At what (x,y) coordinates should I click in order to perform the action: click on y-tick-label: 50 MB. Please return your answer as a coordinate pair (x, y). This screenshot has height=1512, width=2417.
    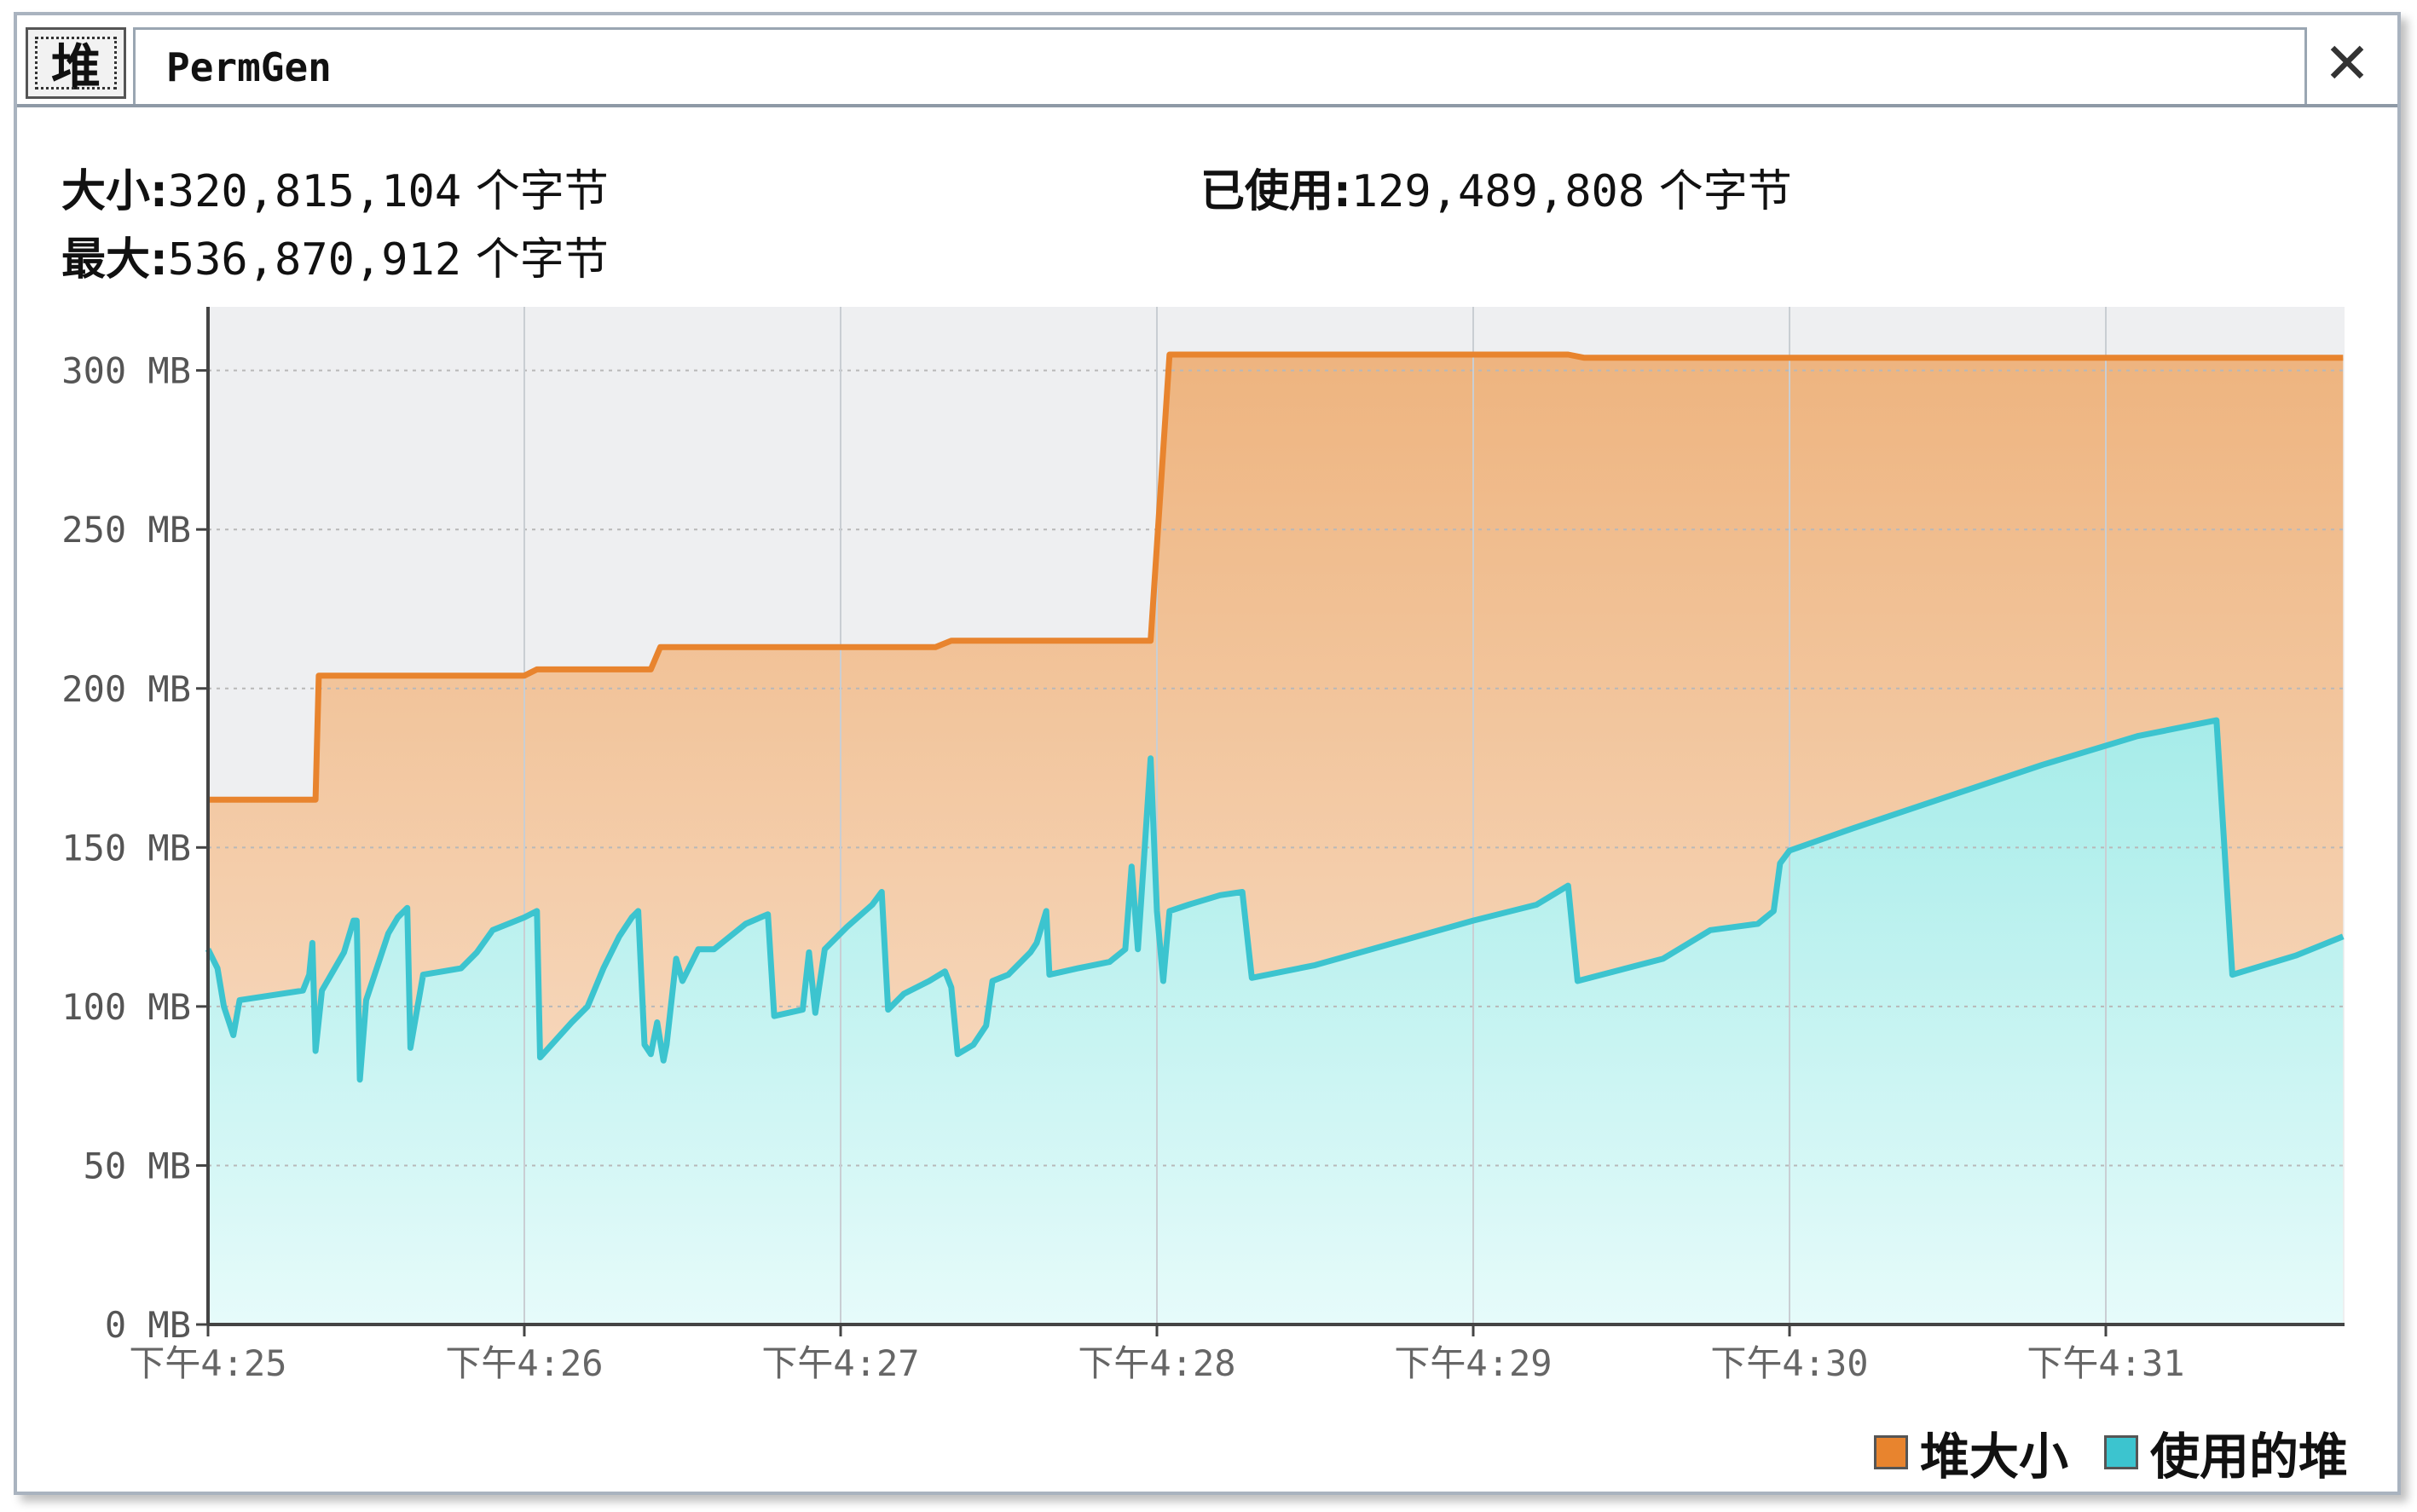
    Looking at the image, I should click on (137, 1165).